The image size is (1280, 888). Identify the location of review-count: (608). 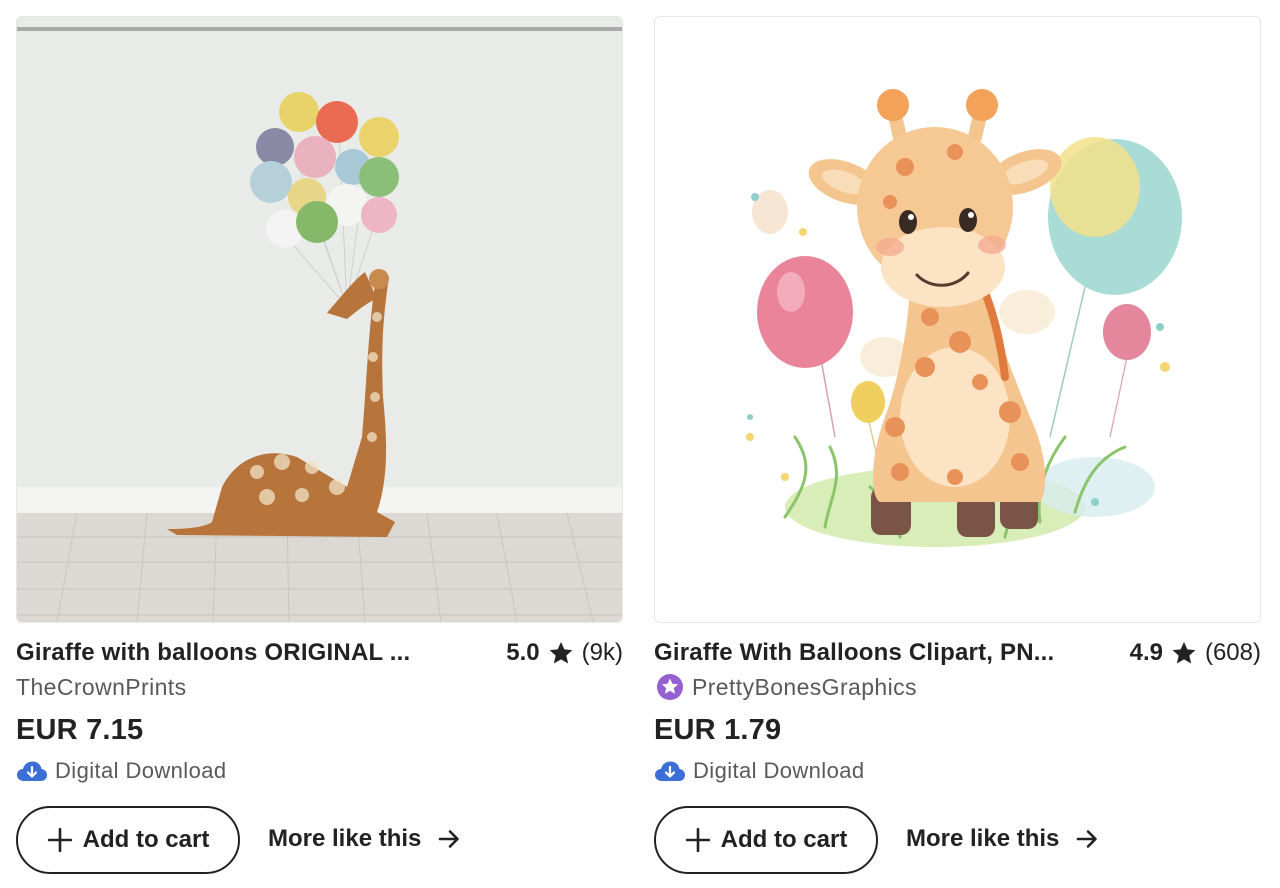
(1232, 652).